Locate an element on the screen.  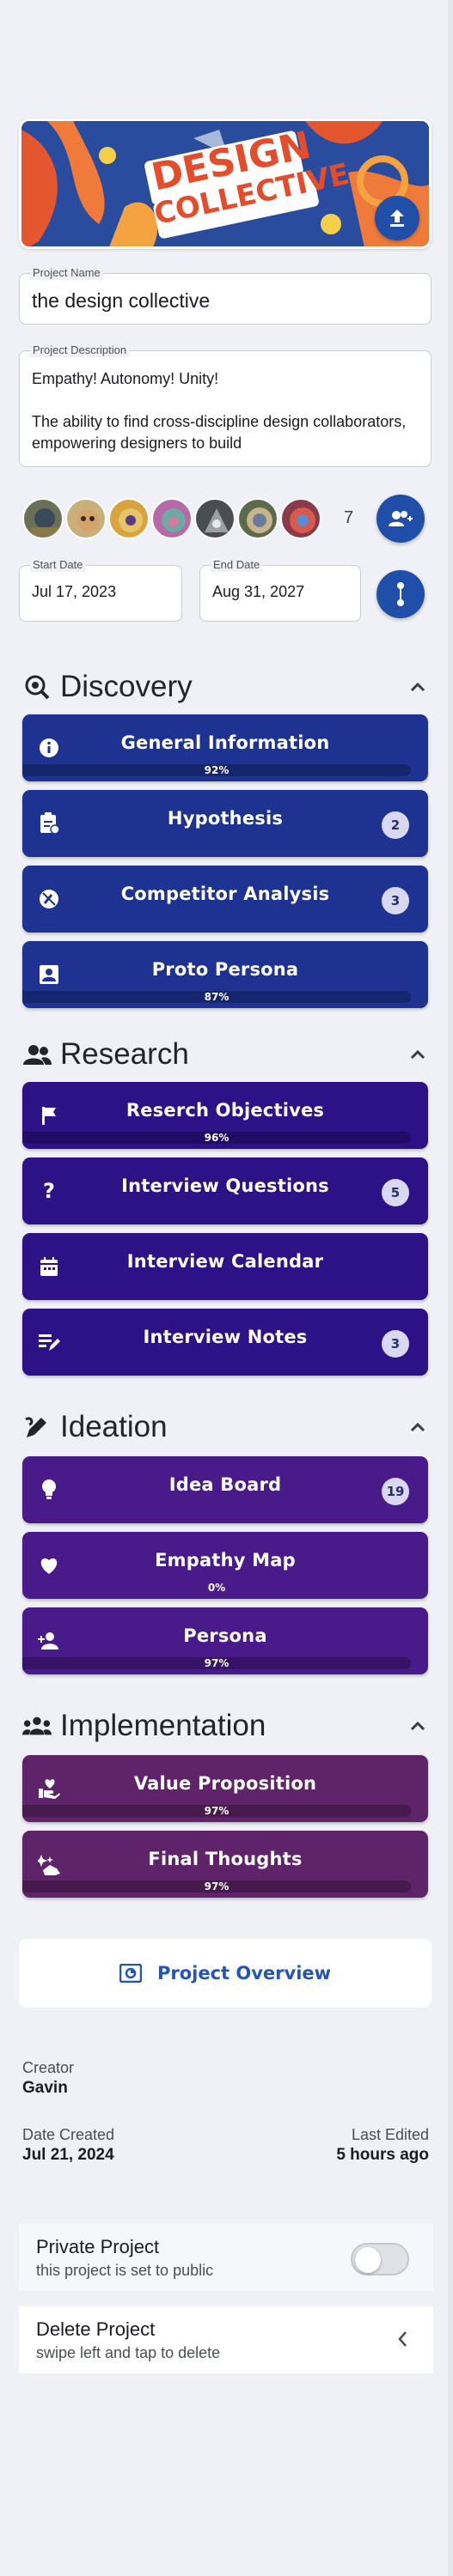
card-interview-notes: Interview Notes 3 is located at coordinates (225, 1342).